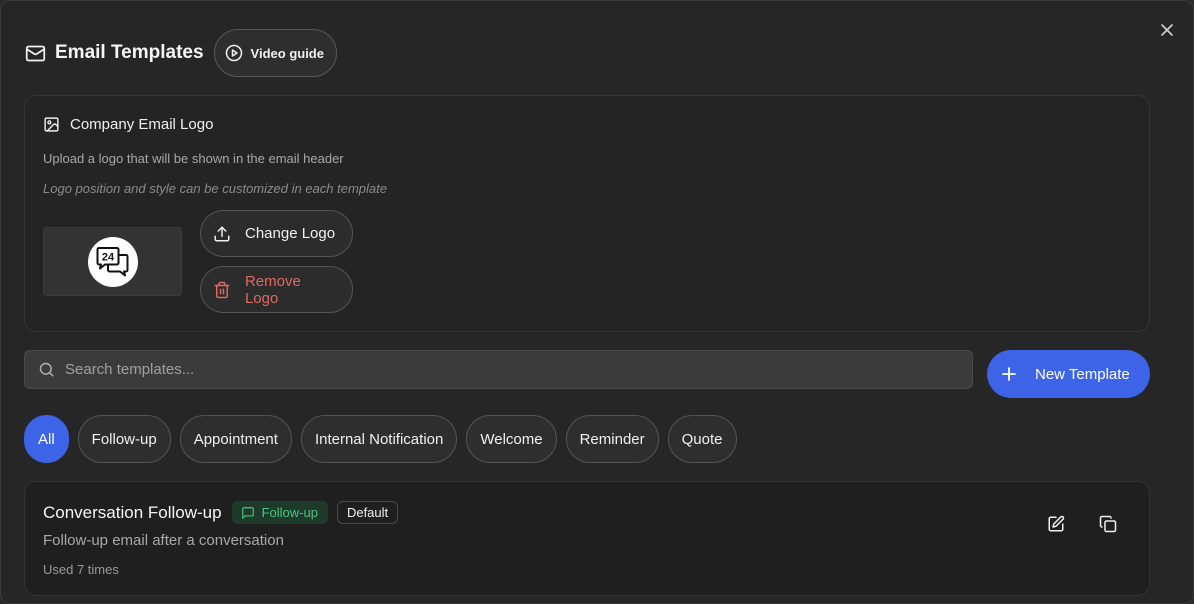 The height and width of the screenshot is (604, 1194). Describe the element at coordinates (233, 53) in the screenshot. I see `play-circle-icon` at that location.